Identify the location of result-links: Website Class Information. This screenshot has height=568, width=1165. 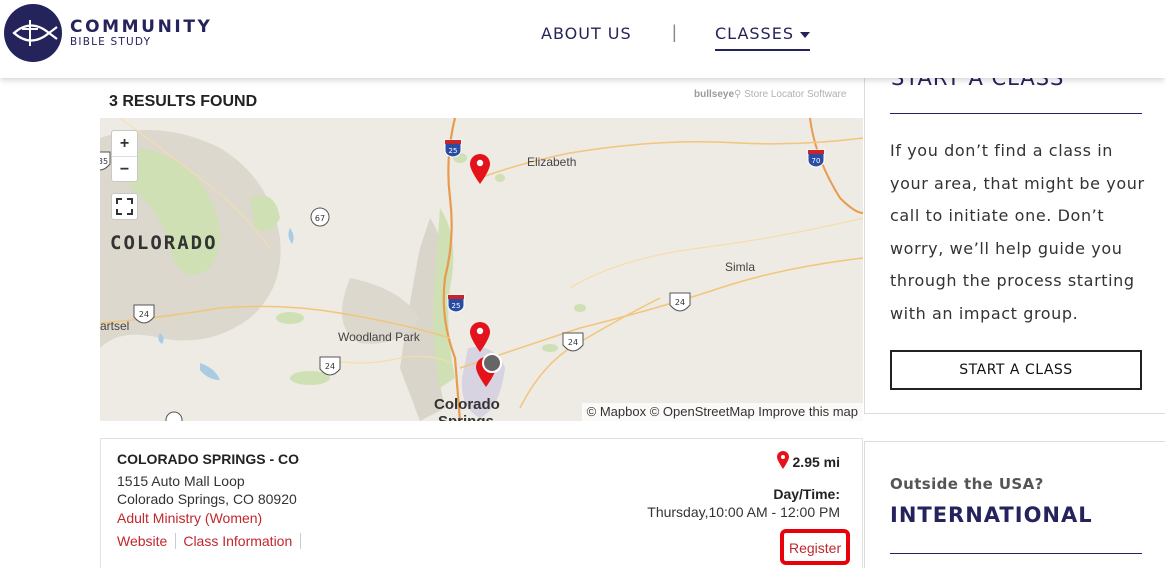
(212, 541).